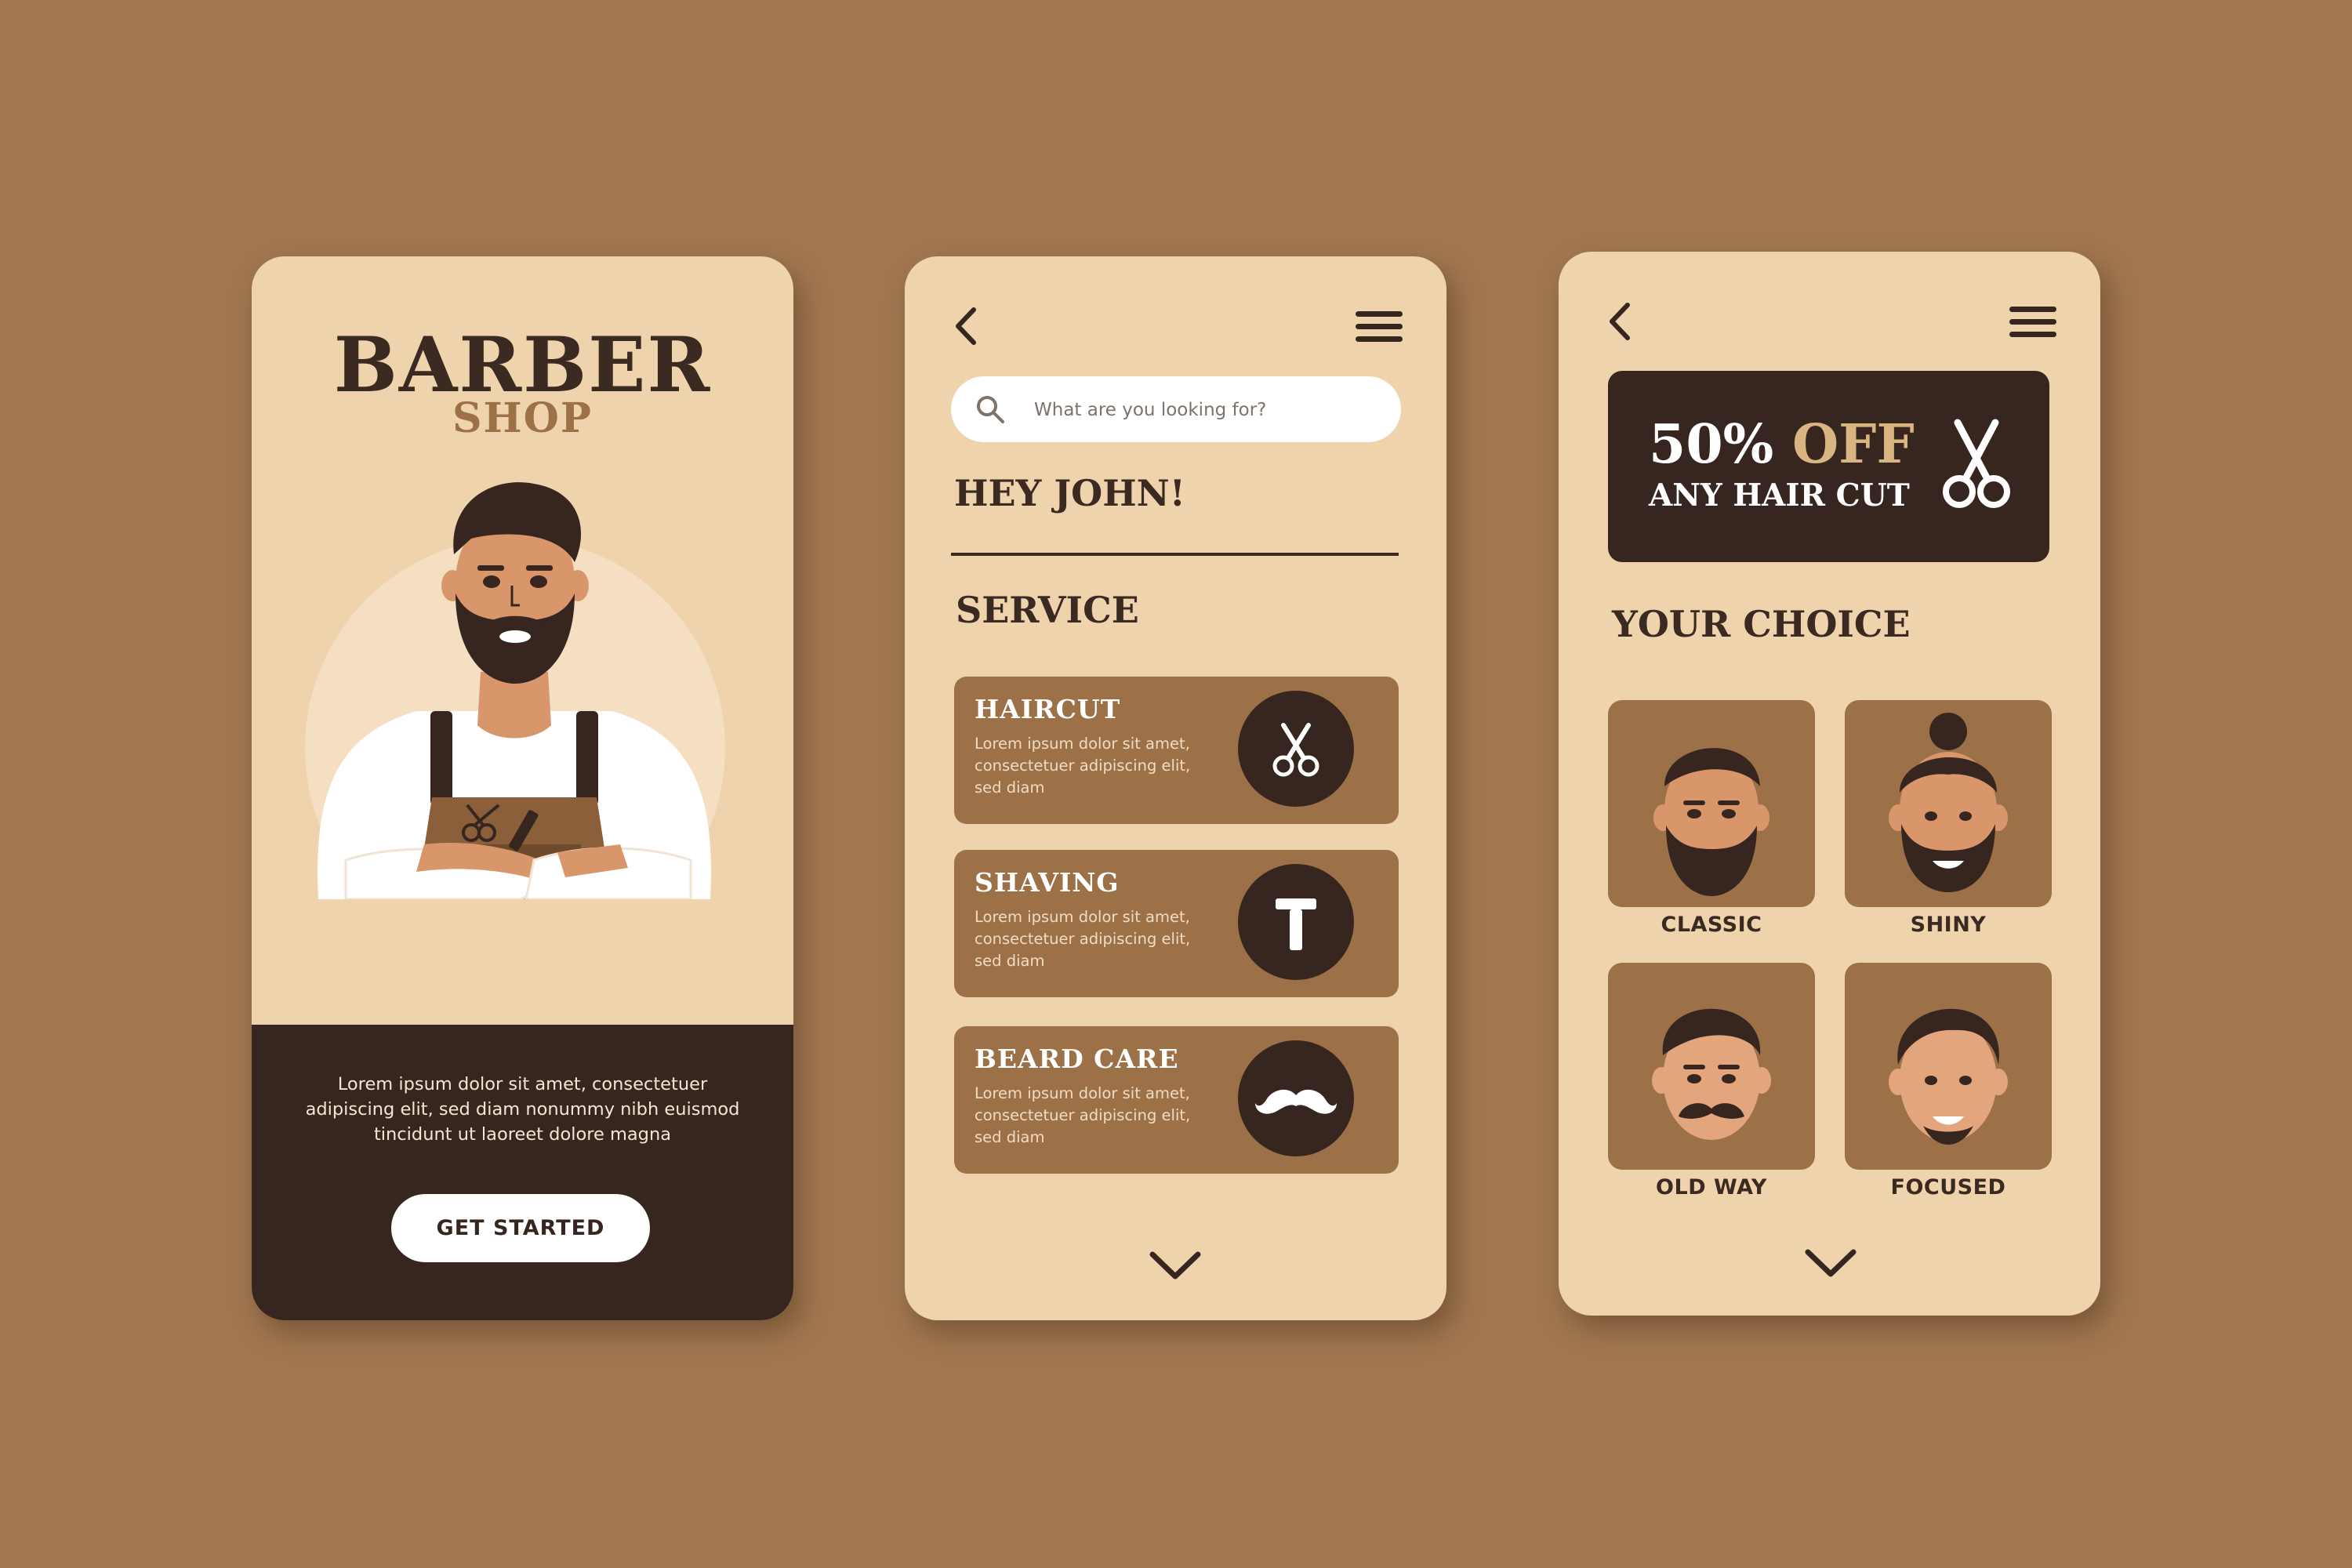  Describe the element at coordinates (1296, 922) in the screenshot. I see `razor-icon` at that location.